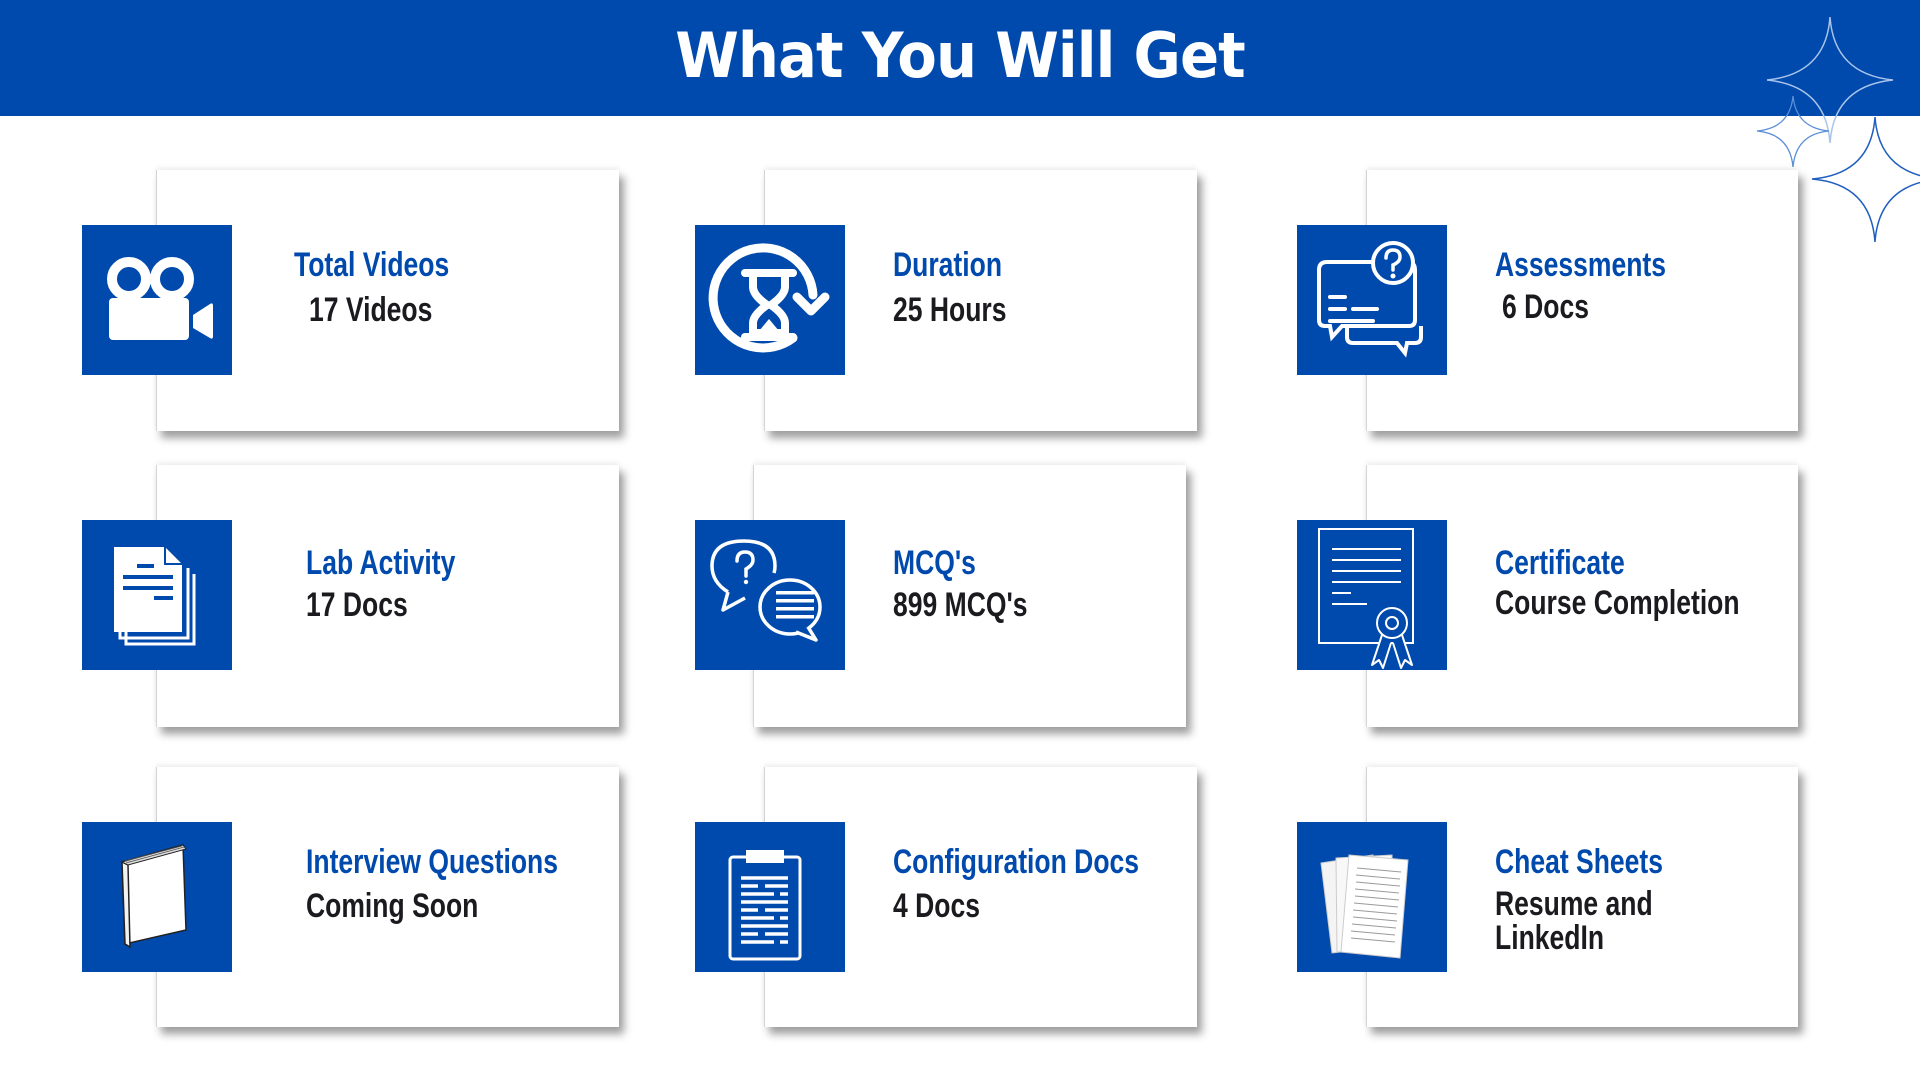 The width and height of the screenshot is (1920, 1080). I want to click on card-value: 25 Hours, so click(950, 310).